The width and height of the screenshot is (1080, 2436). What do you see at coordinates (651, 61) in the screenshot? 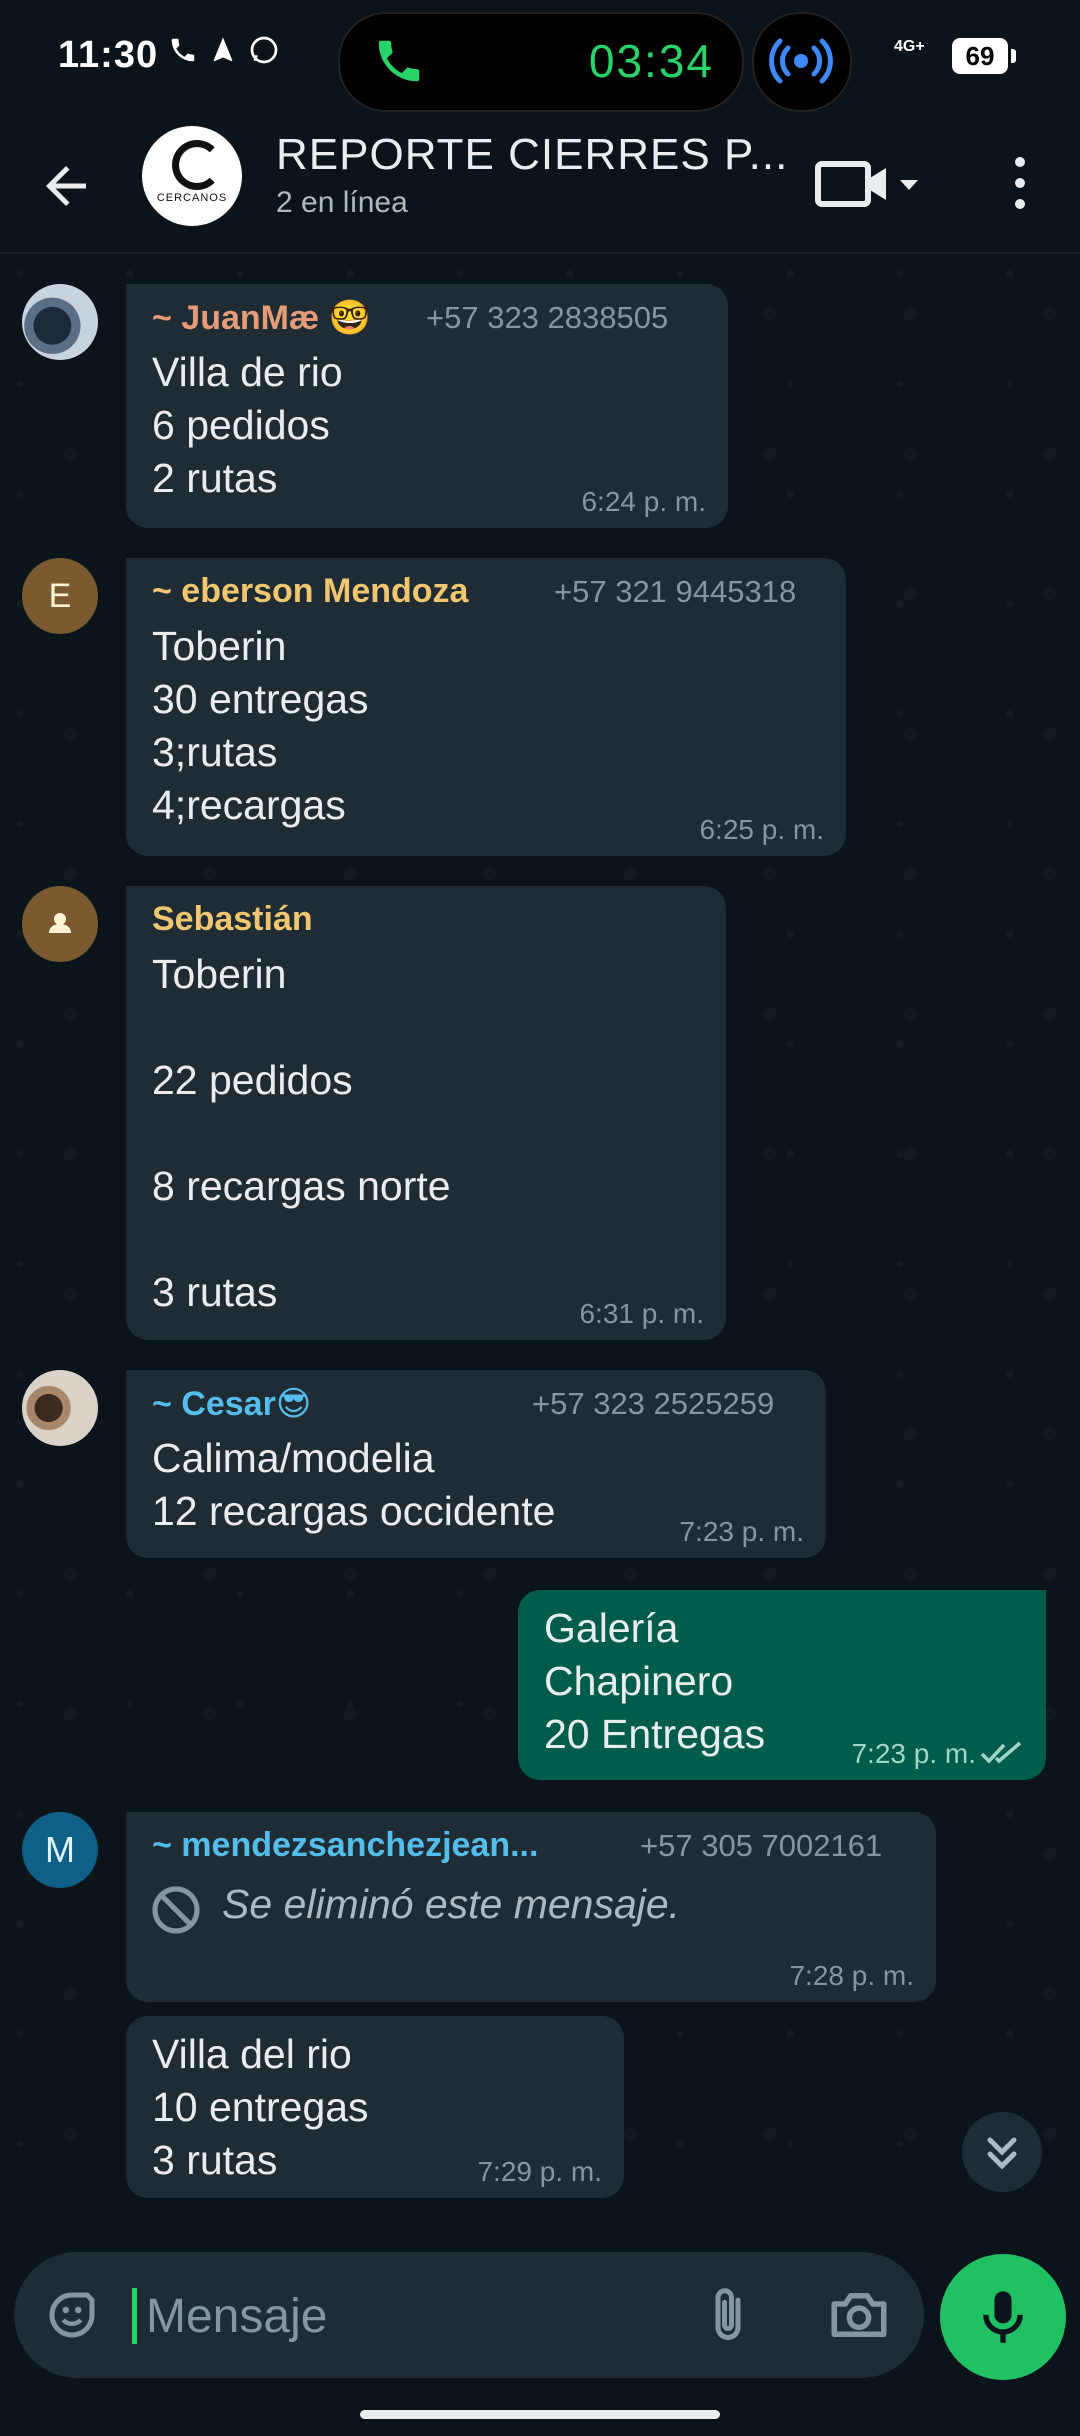
I see `call-timer: 03:34` at bounding box center [651, 61].